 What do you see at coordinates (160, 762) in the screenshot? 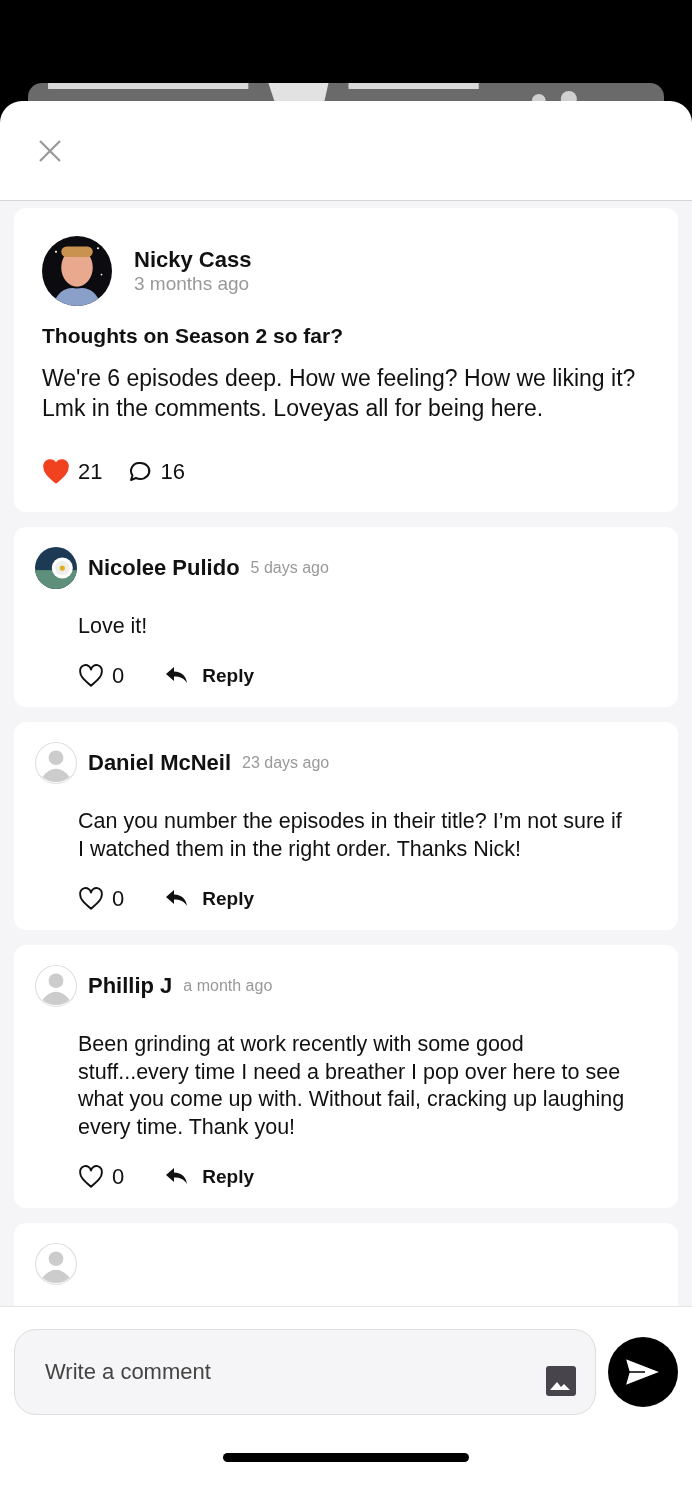
I see `author-name: Daniel McNeil` at bounding box center [160, 762].